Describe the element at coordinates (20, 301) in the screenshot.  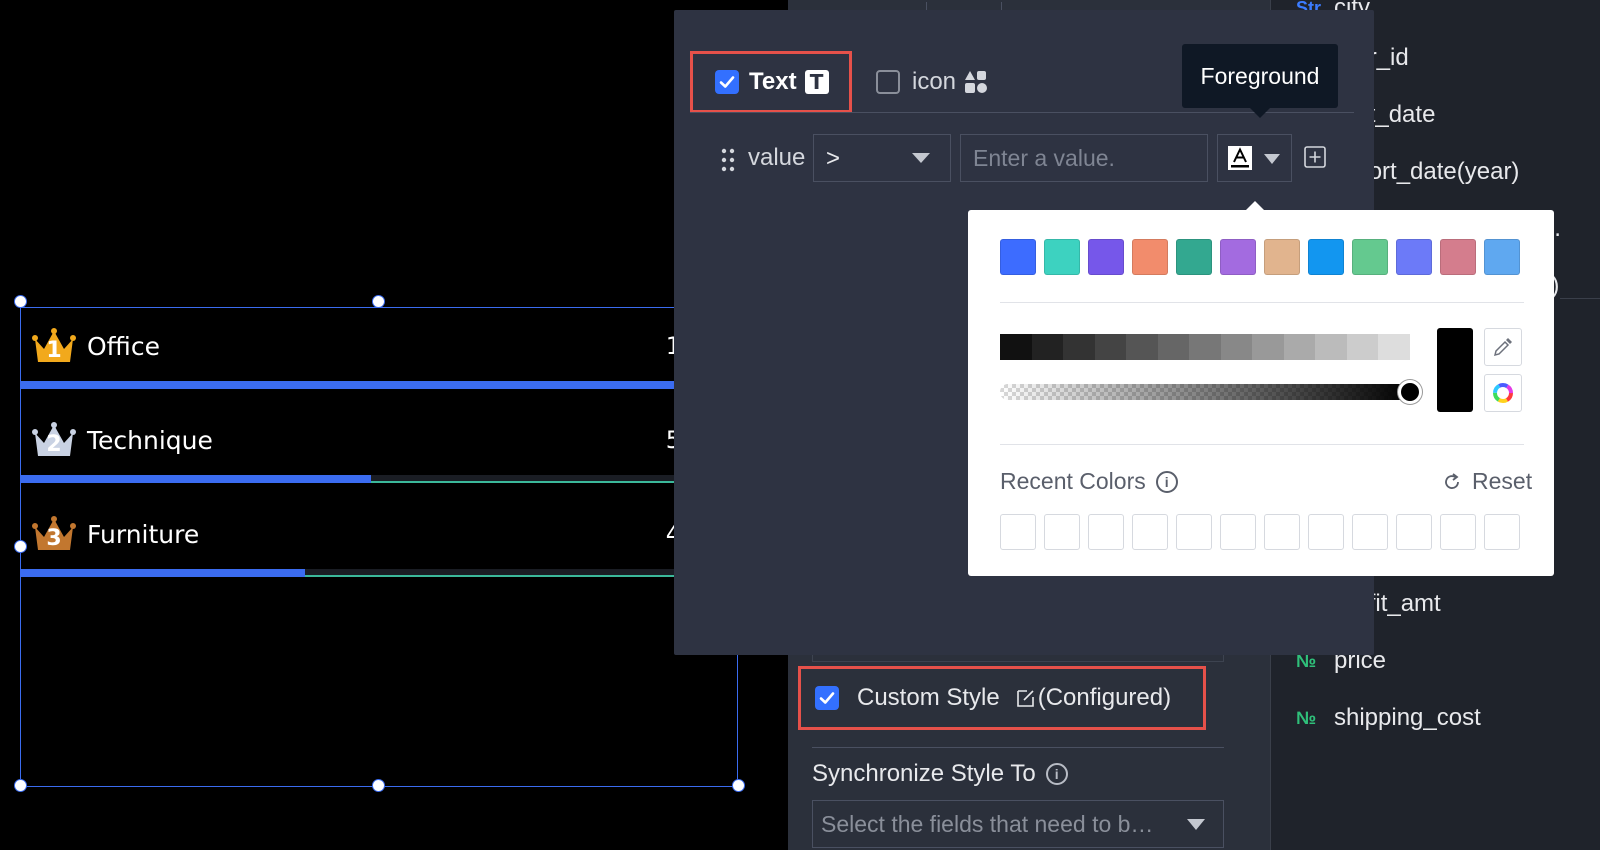
I see `resize-handle-top-left` at that location.